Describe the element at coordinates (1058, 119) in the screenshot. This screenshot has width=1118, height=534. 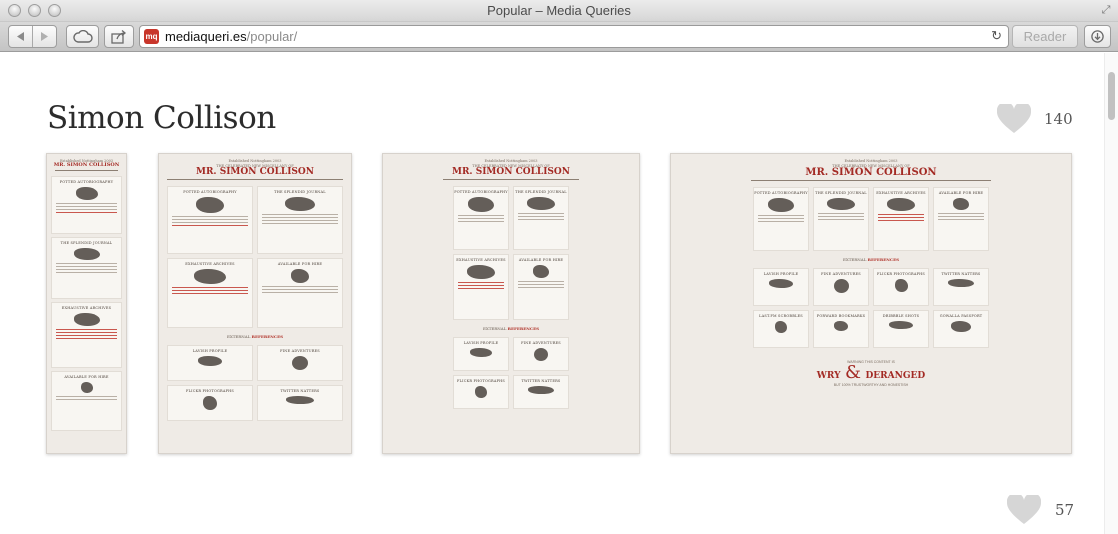
I see `like-count: 140` at that location.